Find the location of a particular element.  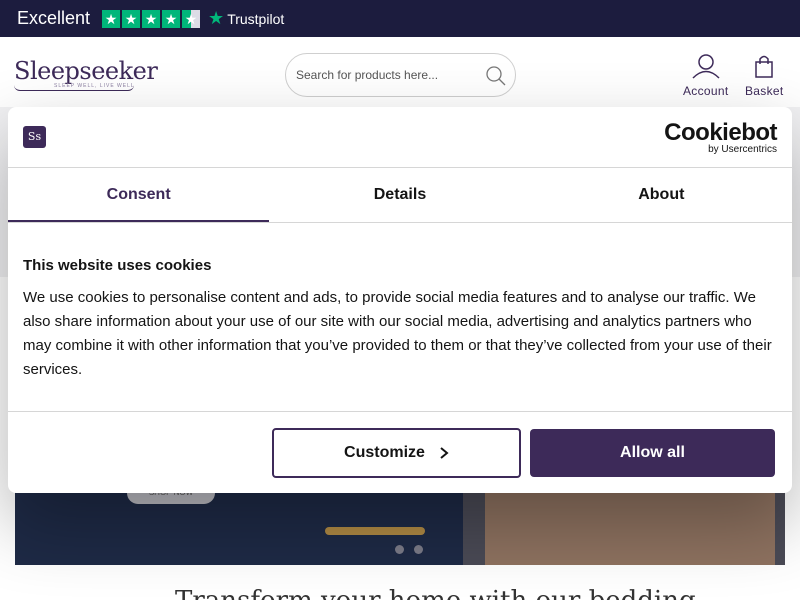

trustpilot-logo: ★ Trustpilot is located at coordinates (246, 18).